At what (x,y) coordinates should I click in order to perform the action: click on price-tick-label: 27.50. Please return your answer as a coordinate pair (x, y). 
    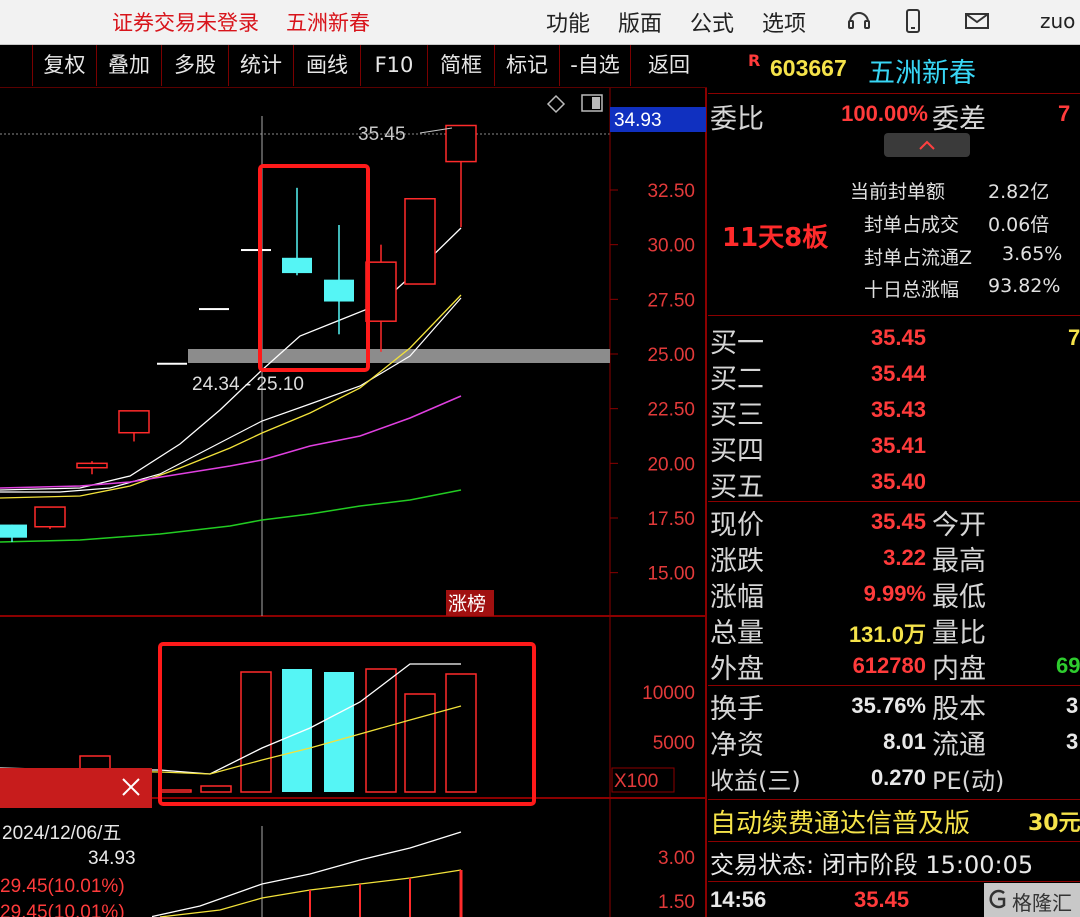
    Looking at the image, I should click on (671, 300).